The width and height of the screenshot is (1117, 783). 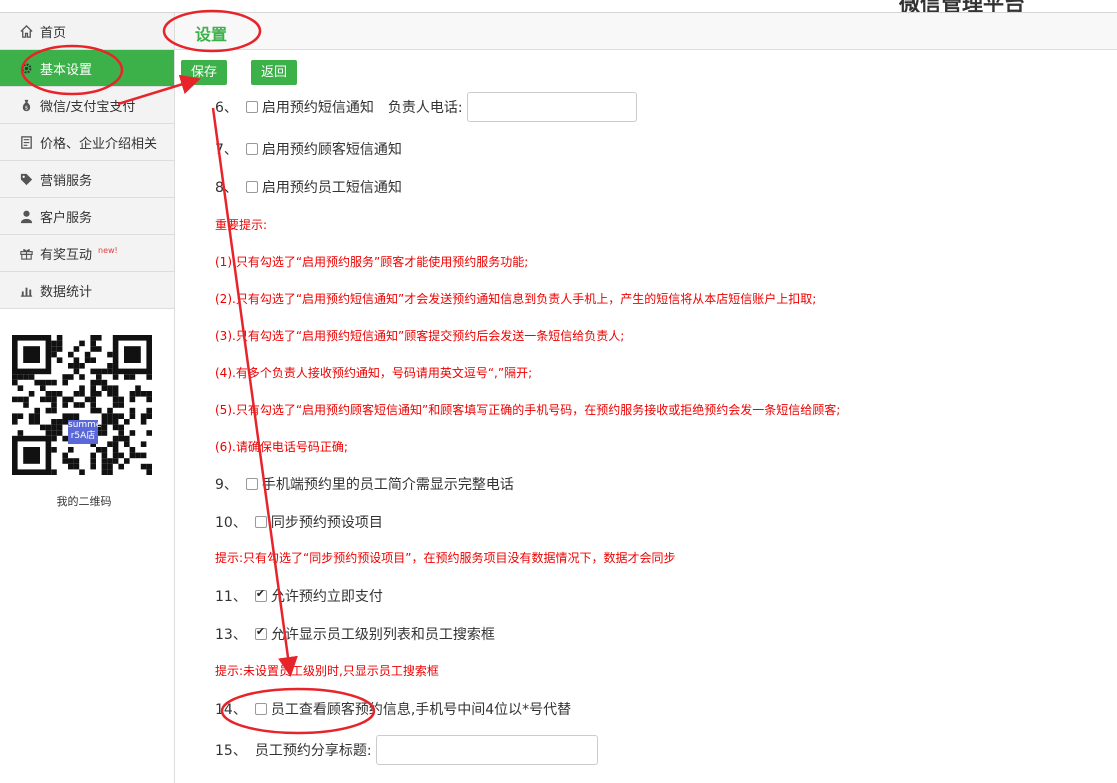 I want to click on qr-code-image, so click(x=82, y=405).